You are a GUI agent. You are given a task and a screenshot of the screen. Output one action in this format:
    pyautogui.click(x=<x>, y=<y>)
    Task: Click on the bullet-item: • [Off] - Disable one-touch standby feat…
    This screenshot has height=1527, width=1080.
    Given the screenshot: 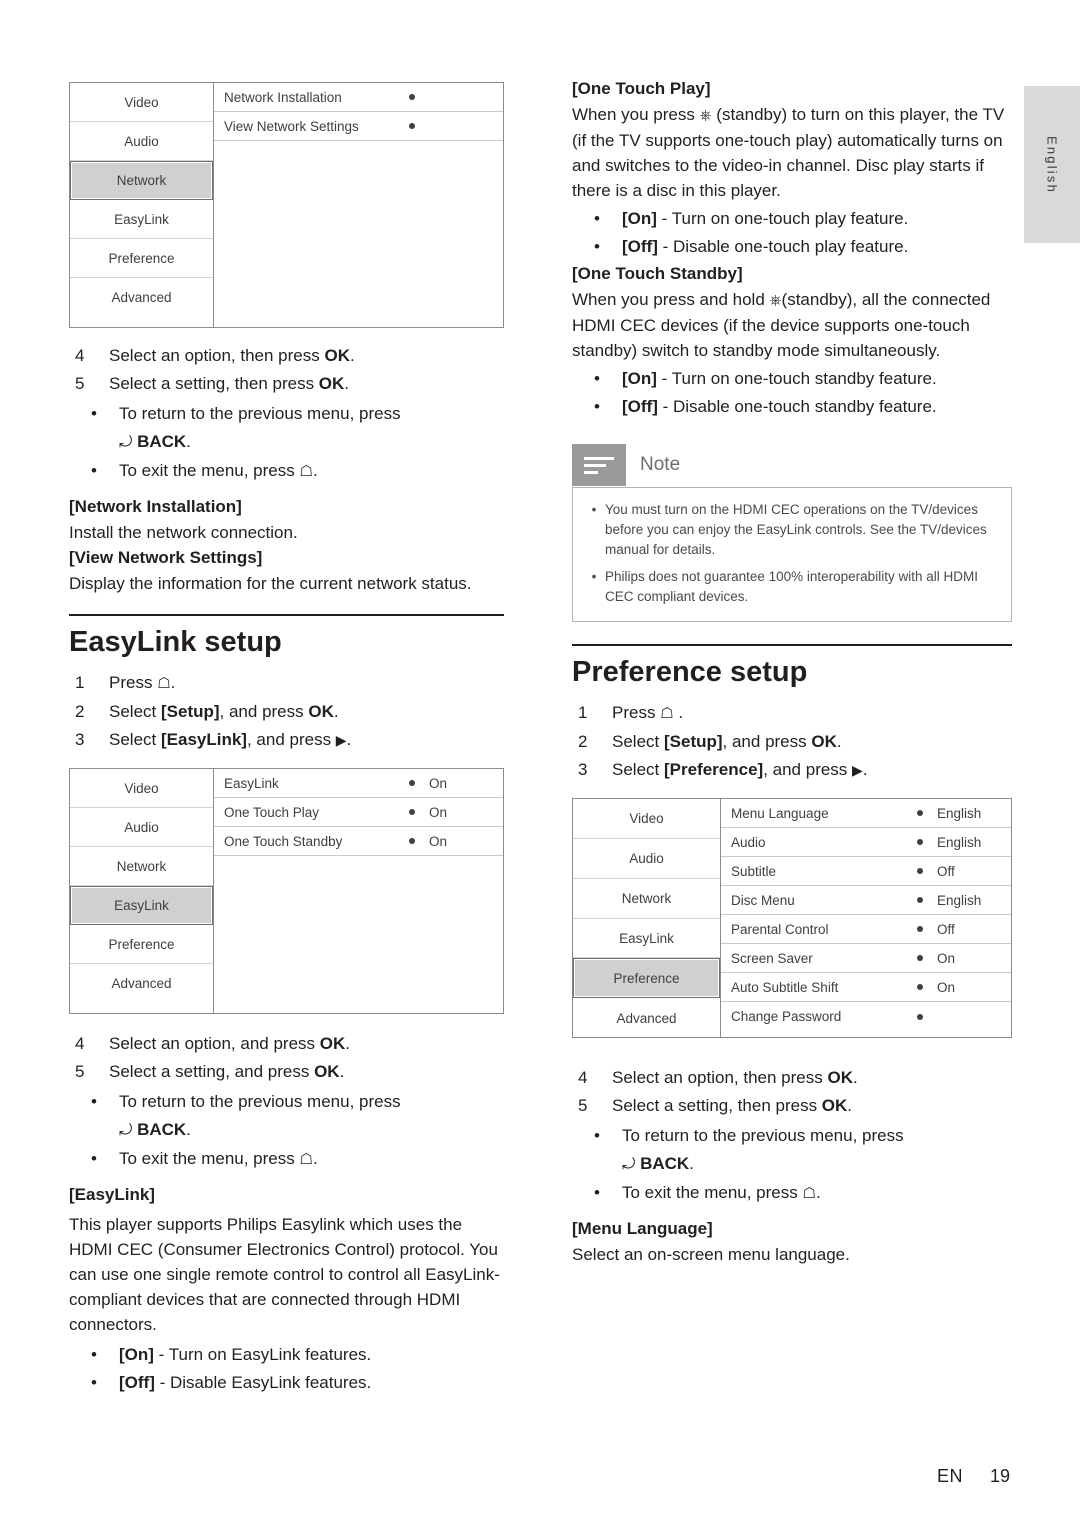 What is the action you would take?
    pyautogui.click(x=792, y=407)
    